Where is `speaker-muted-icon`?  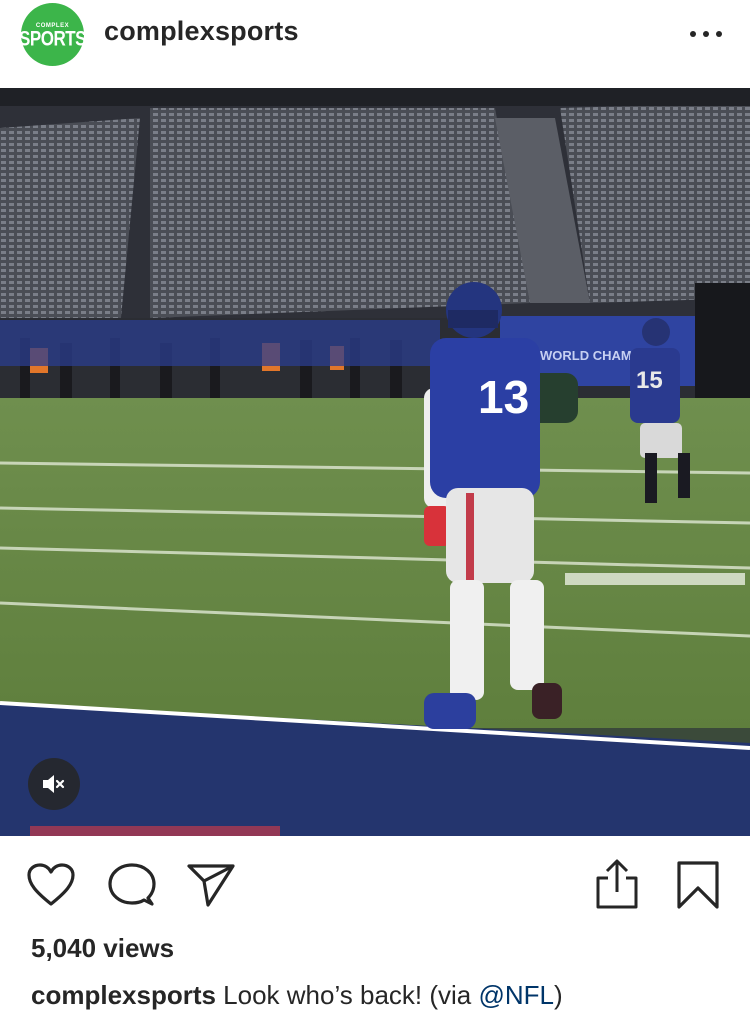 speaker-muted-icon is located at coordinates (54, 784).